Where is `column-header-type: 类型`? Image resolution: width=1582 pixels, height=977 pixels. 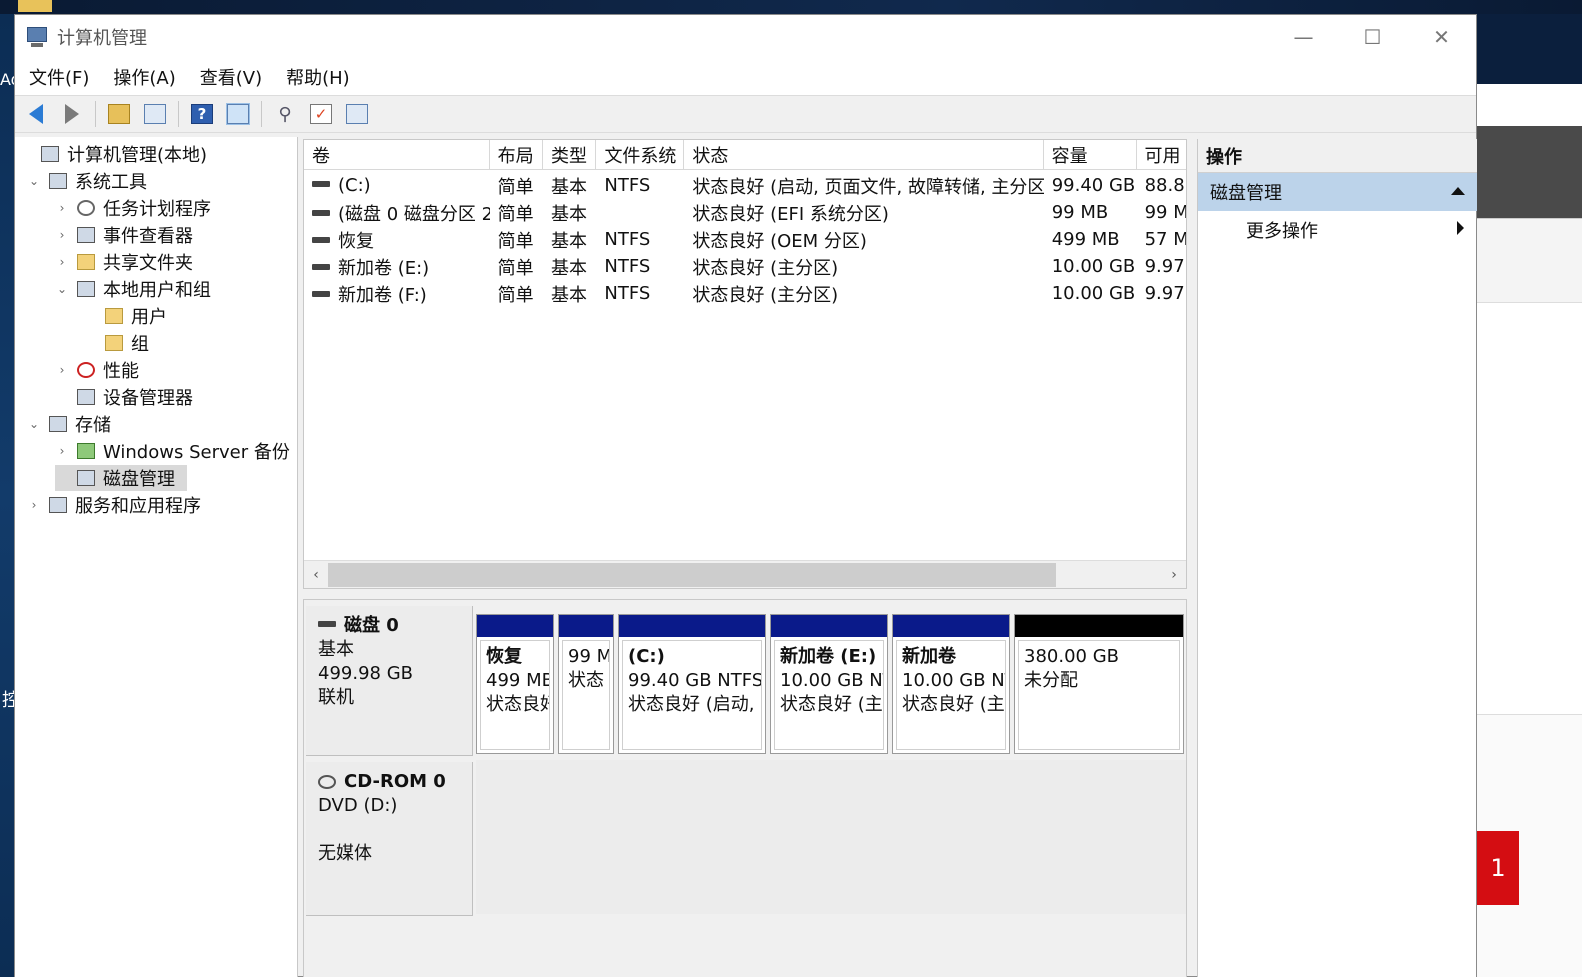
column-header-type: 类型 is located at coordinates (570, 154).